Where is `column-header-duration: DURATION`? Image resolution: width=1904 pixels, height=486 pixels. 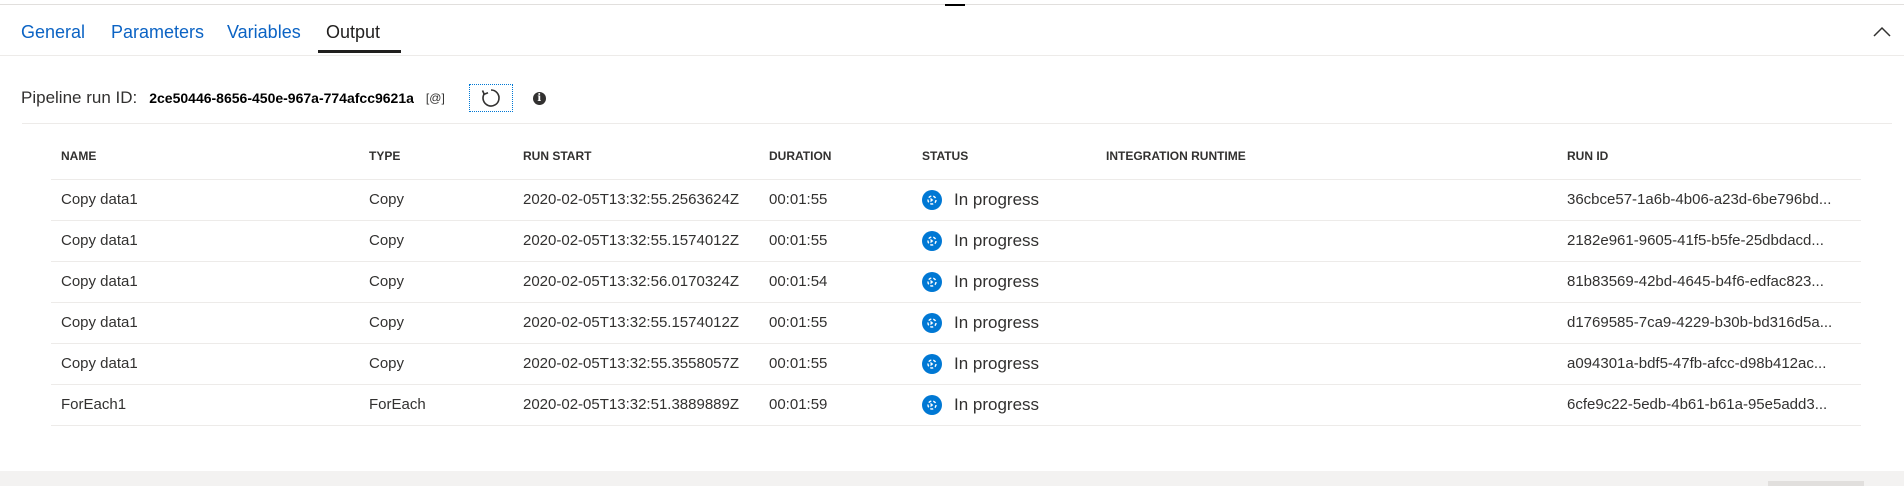
column-header-duration: DURATION is located at coordinates (835, 156).